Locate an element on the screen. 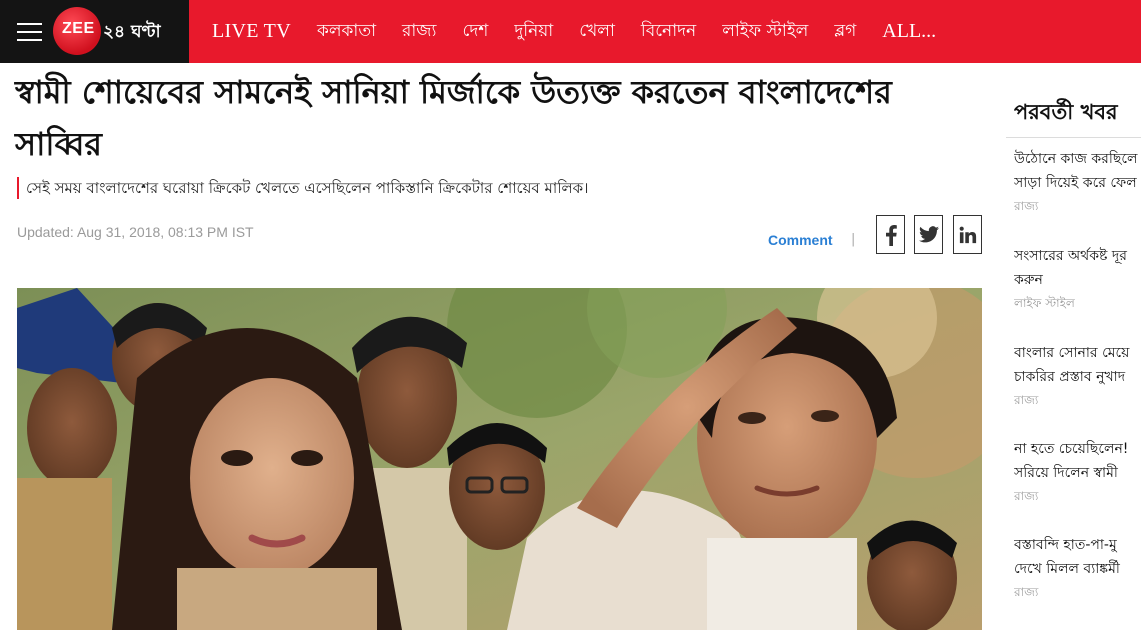 The width and height of the screenshot is (1141, 630). sidebar-item-category: লাইফ স্টাইল is located at coordinates (1077, 305).